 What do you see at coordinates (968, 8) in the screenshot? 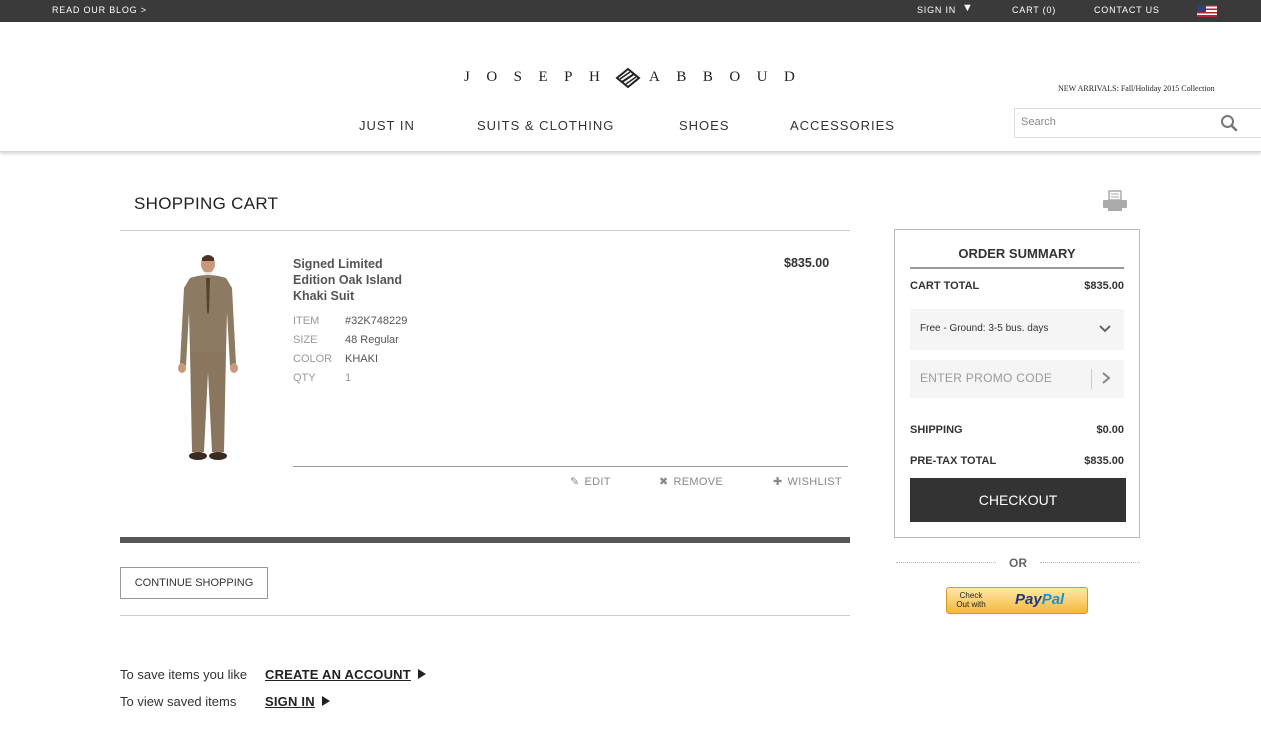
I see `caret-down-icon: ▼` at bounding box center [968, 8].